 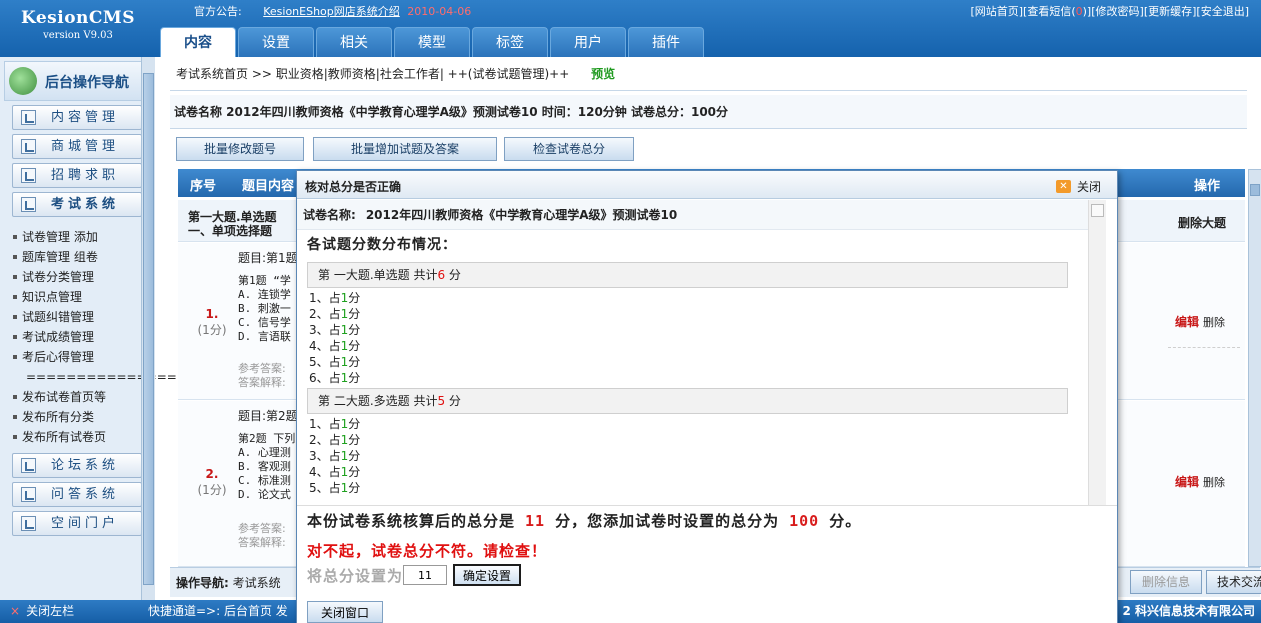 What do you see at coordinates (264, 494) in the screenshot?
I see `question-option: D. 论文式` at bounding box center [264, 494].